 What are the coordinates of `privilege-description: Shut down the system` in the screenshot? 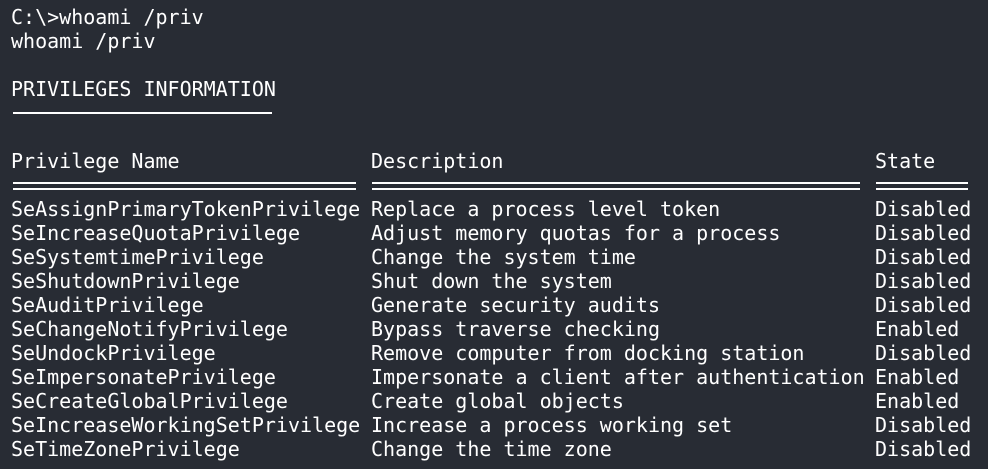 It's located at (491, 281).